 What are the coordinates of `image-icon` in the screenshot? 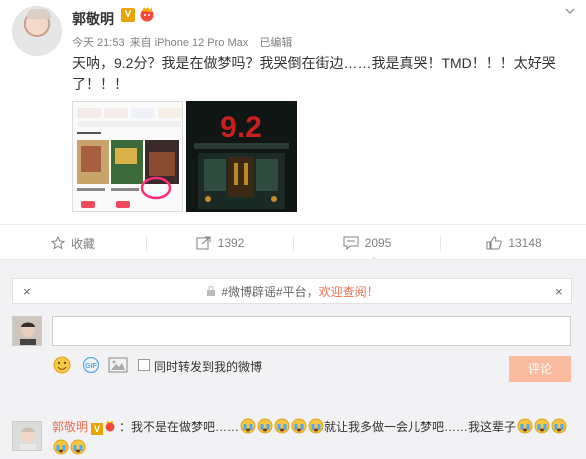 It's located at (118, 365).